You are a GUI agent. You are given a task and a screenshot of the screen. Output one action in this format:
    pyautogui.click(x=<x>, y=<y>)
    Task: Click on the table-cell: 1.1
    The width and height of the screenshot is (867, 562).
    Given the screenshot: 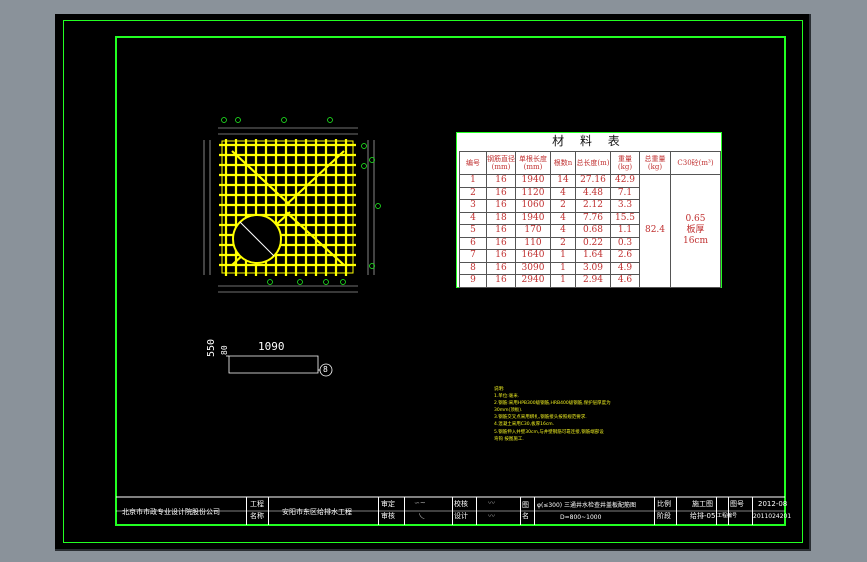 What is the action you would take?
    pyautogui.click(x=625, y=231)
    